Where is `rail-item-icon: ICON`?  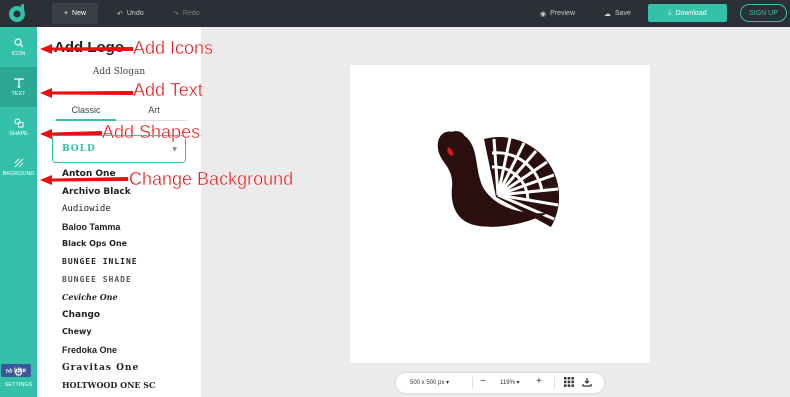
rail-item-icon: ICON is located at coordinates (18, 47).